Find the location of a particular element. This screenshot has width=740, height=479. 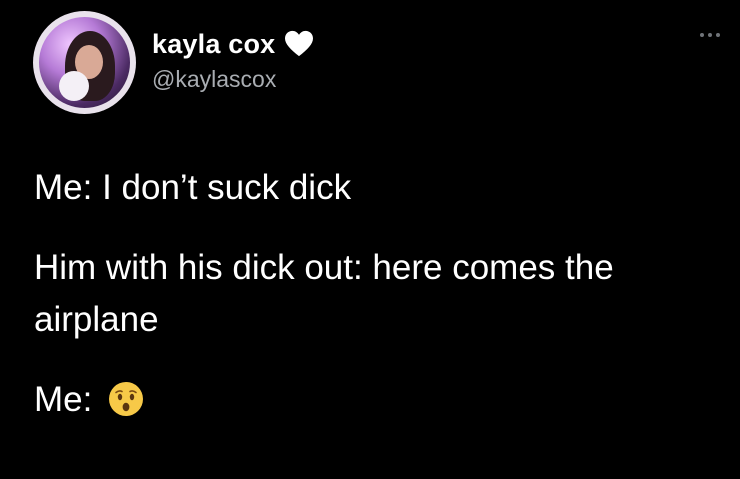

more-options-icon is located at coordinates (710, 35).